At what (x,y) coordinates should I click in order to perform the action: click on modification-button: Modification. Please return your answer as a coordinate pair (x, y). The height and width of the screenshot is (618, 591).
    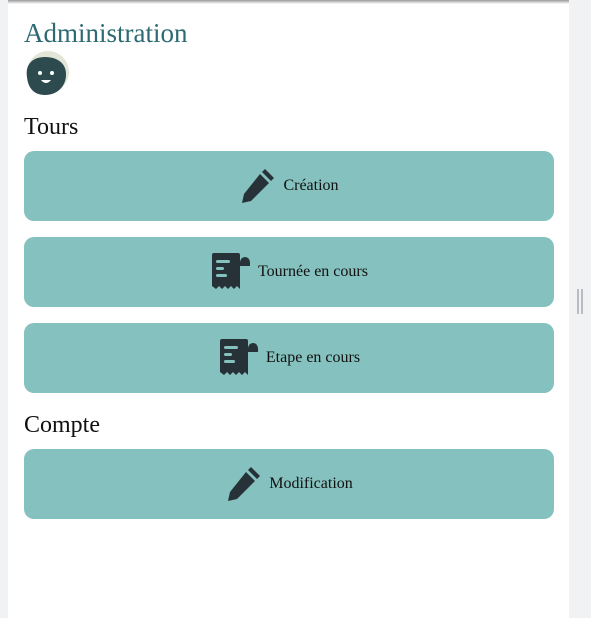
    Looking at the image, I should click on (289, 484).